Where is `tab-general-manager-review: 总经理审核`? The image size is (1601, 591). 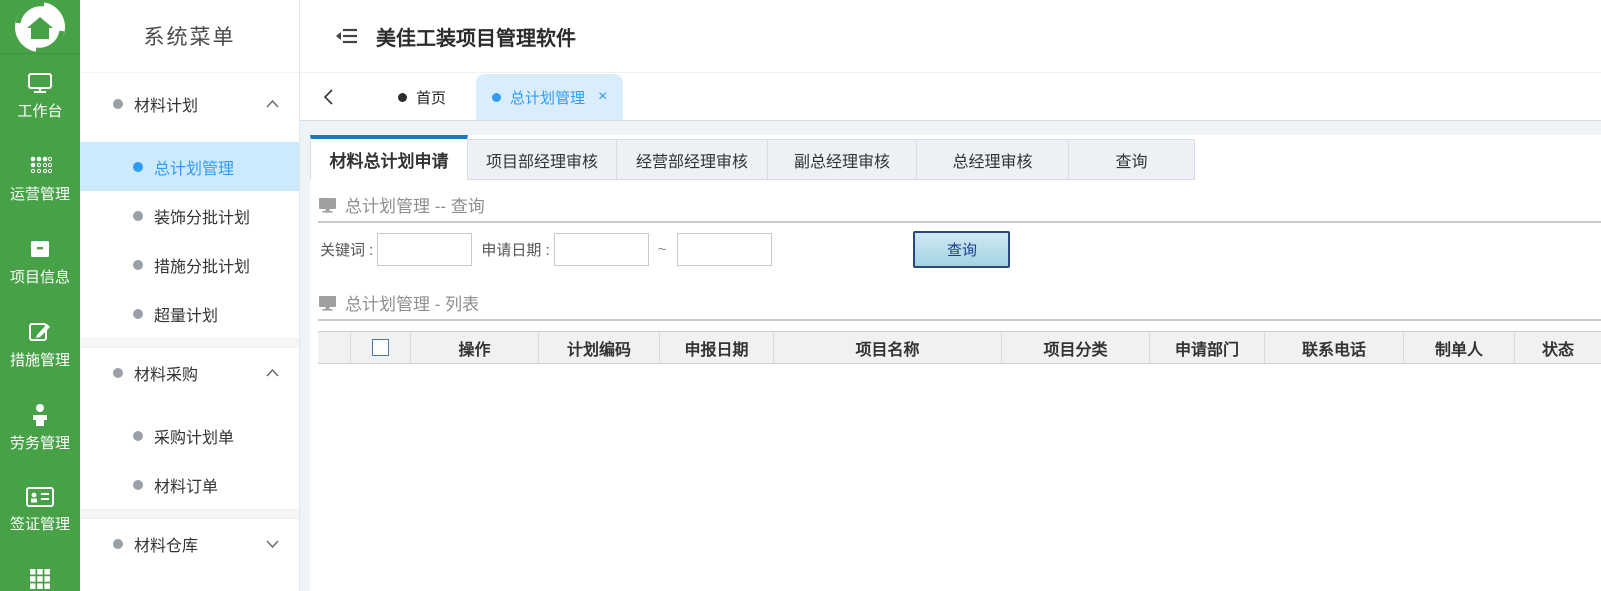
tab-general-manager-review: 总经理审核 is located at coordinates (992, 159).